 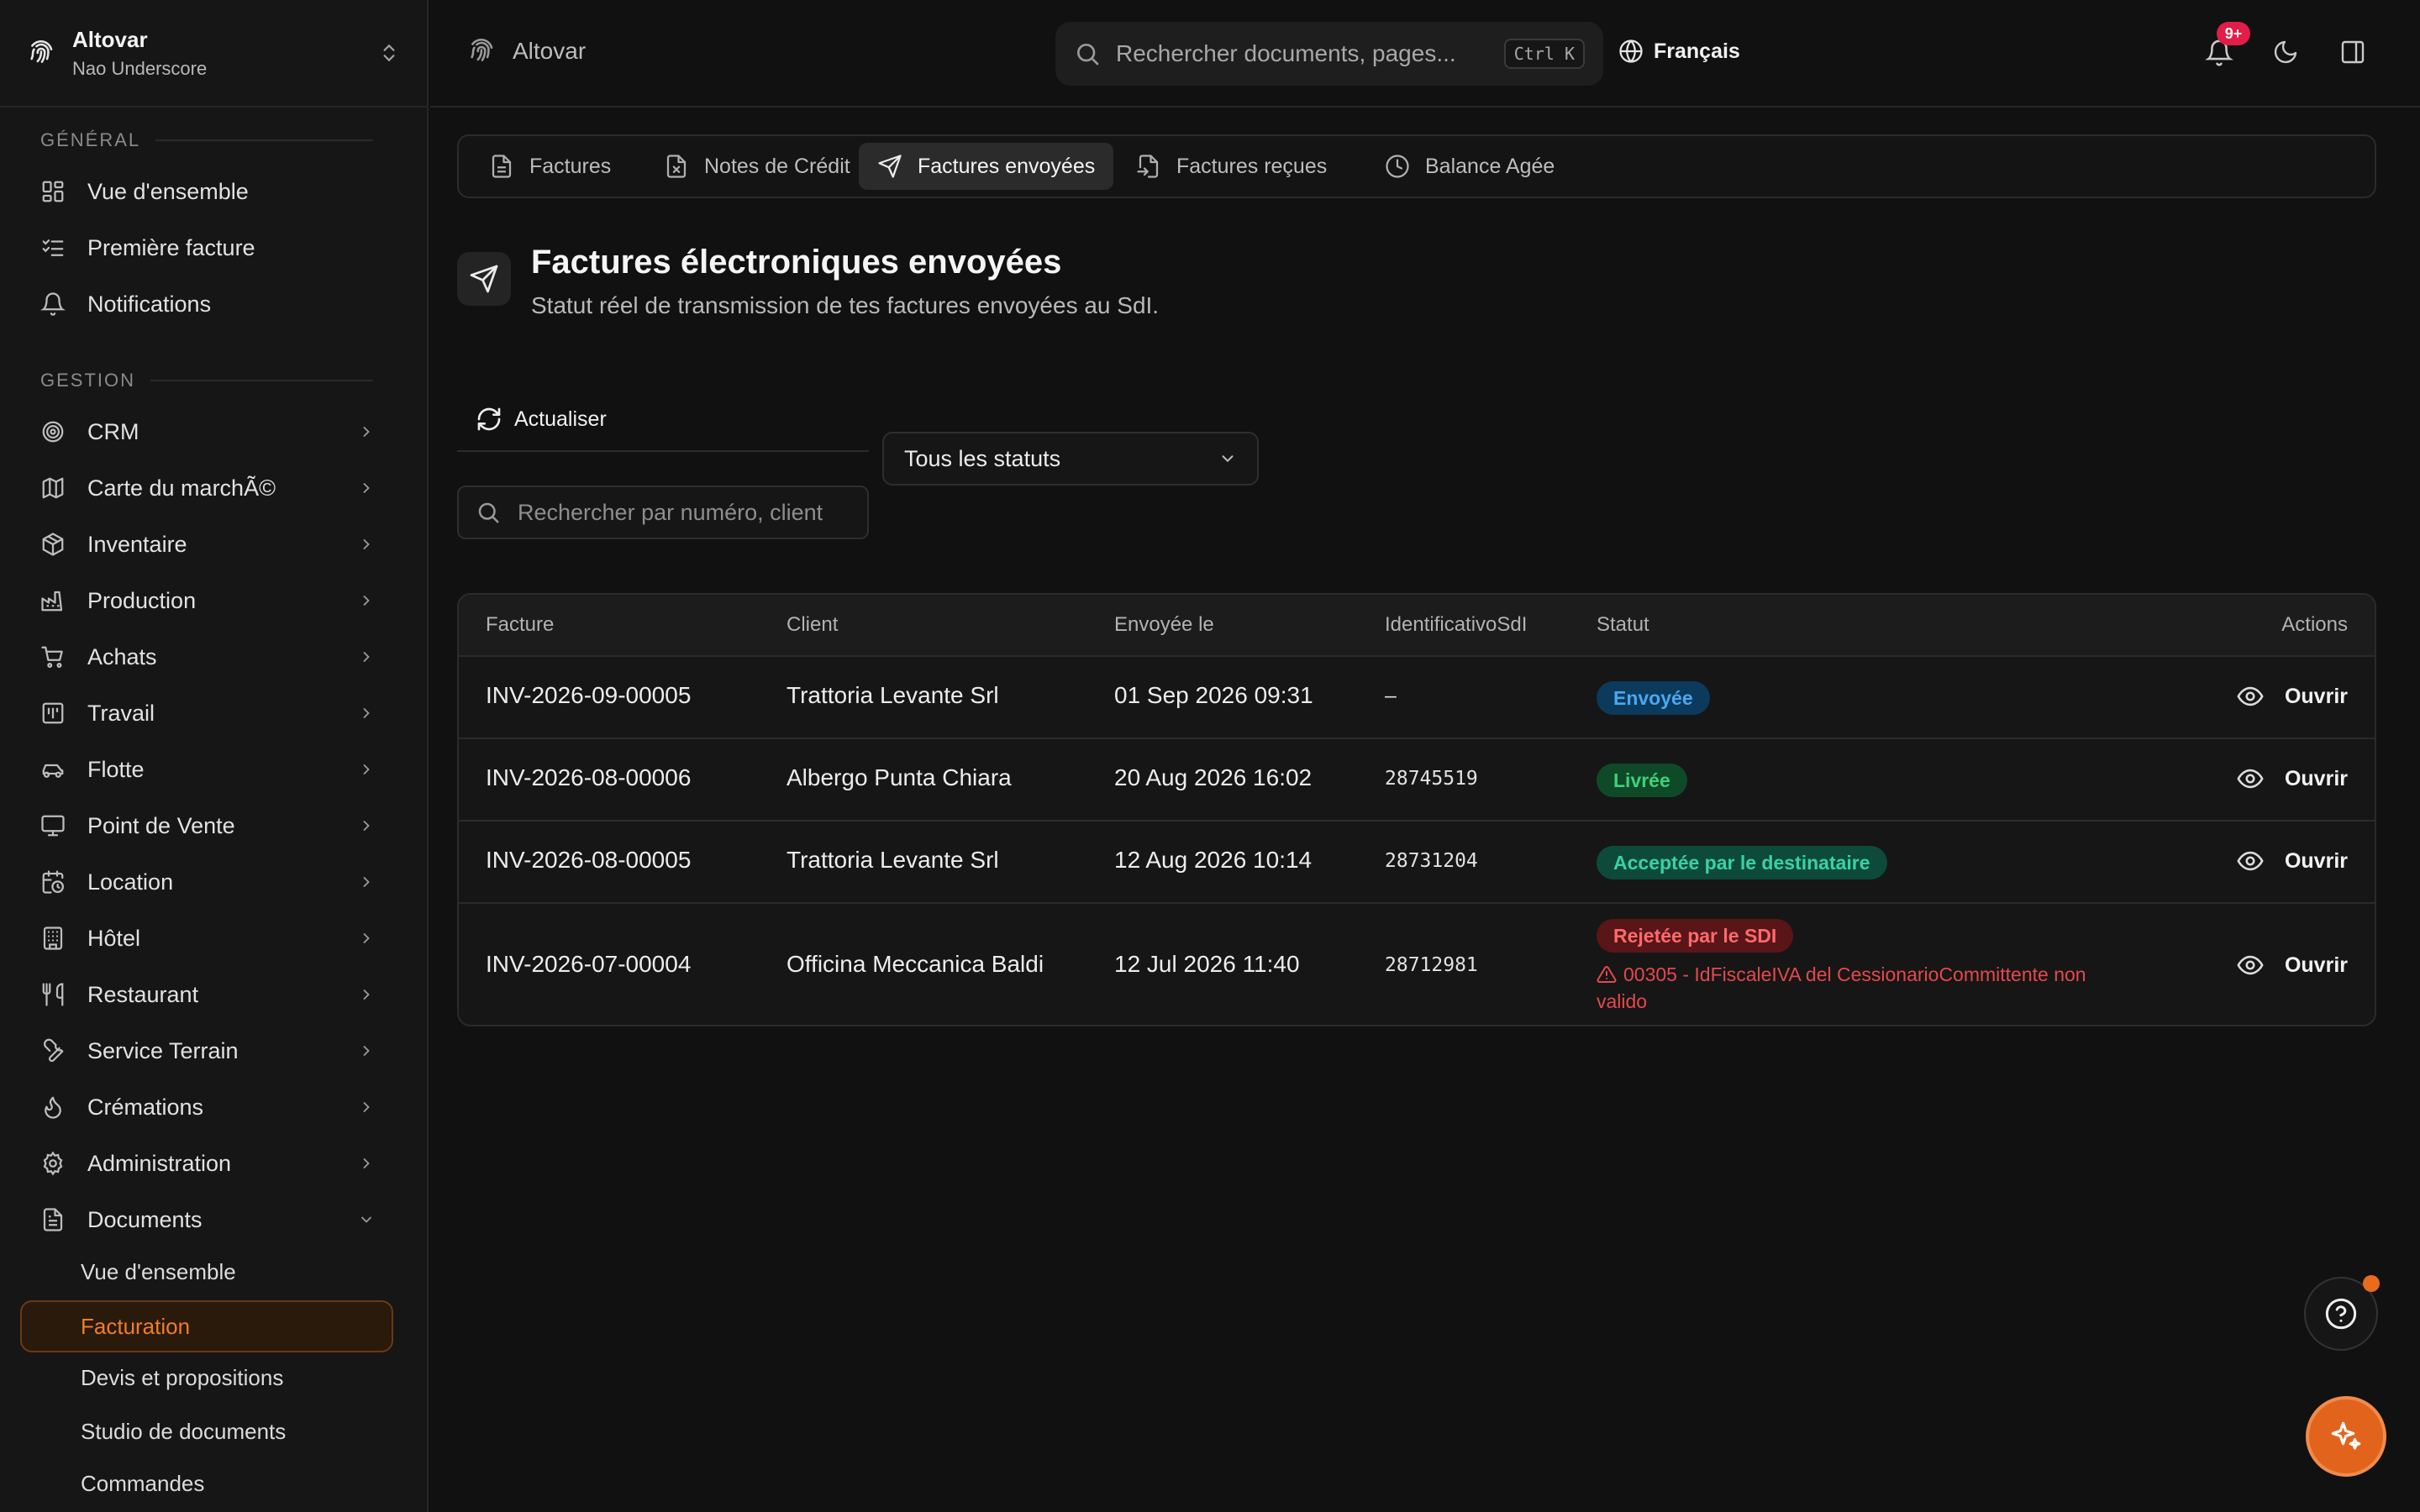 I want to click on tab-invoices: Factures, so click(x=550, y=166).